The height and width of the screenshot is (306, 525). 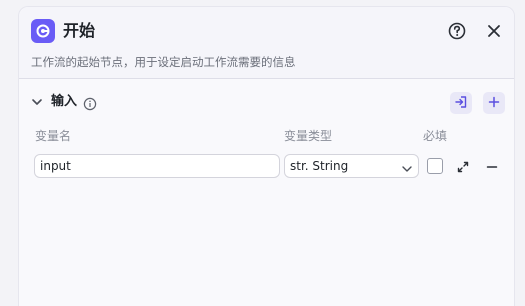 I want to click on variable-type-value: str. String, so click(x=319, y=166).